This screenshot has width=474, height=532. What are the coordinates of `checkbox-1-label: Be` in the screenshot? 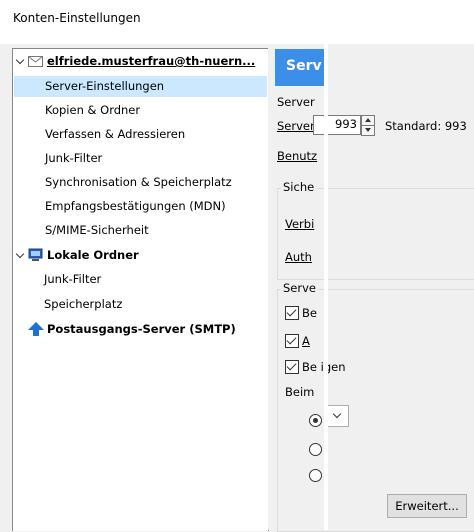 It's located at (309, 313).